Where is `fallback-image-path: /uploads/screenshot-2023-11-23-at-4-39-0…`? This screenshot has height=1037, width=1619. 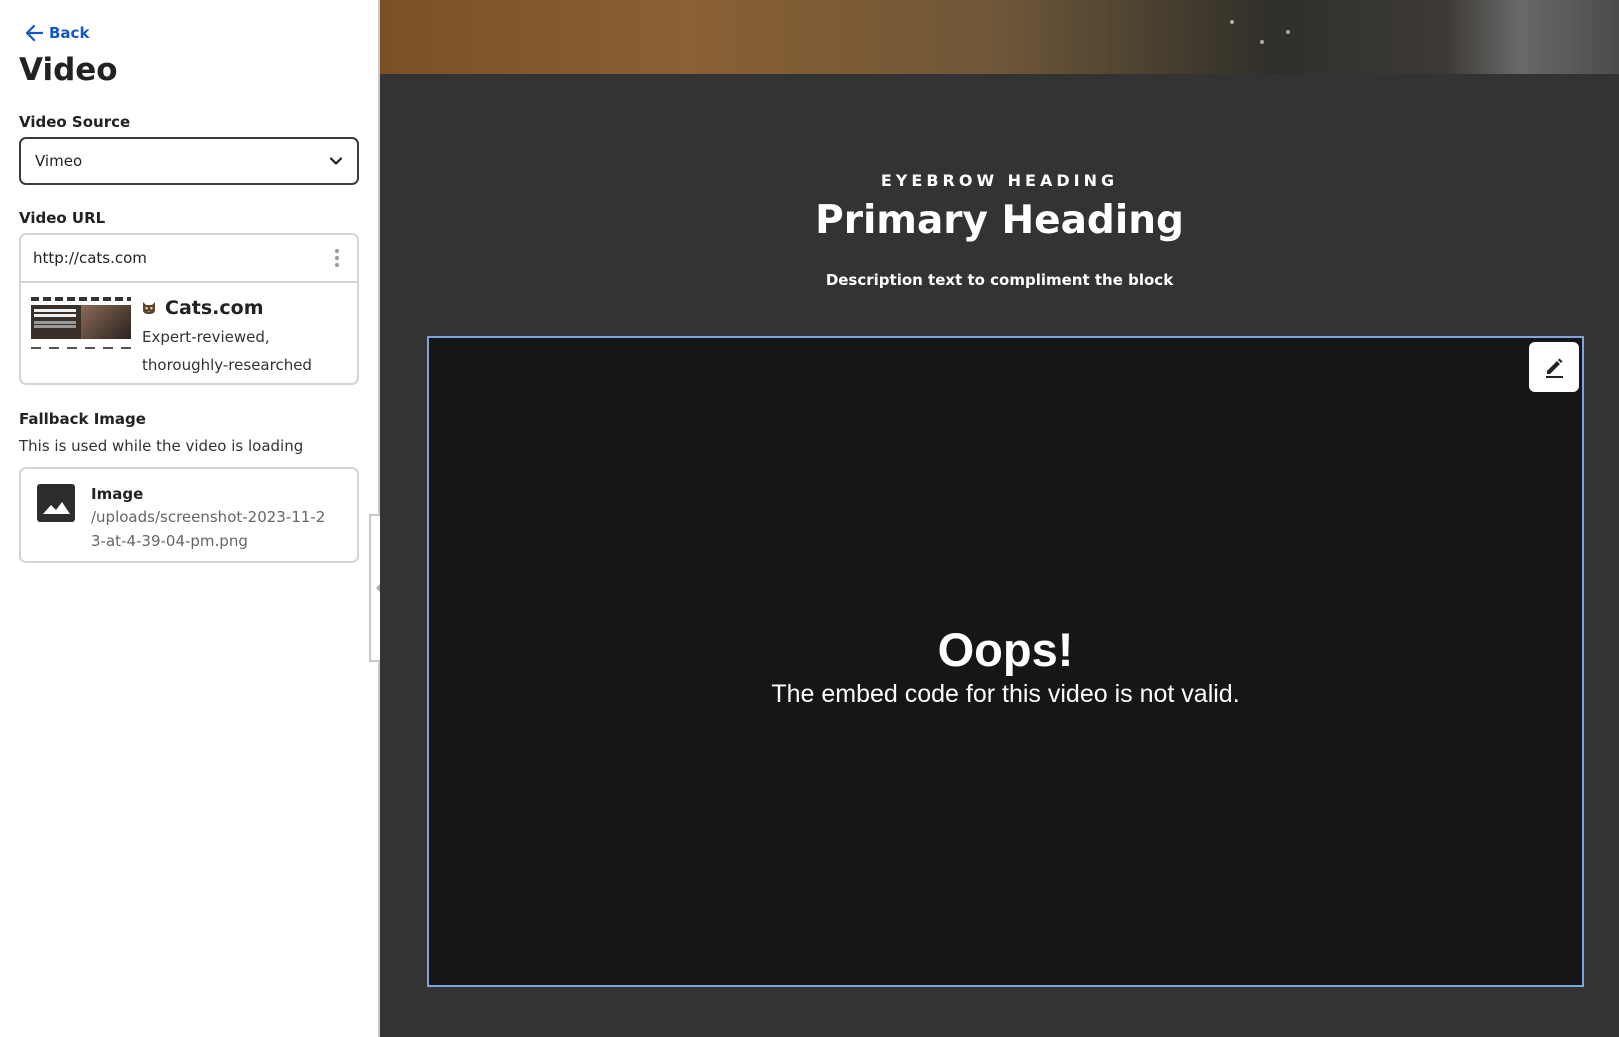
fallback-image-path: /uploads/screenshot-2023-11-23-at-4-39-0… is located at coordinates (208, 529).